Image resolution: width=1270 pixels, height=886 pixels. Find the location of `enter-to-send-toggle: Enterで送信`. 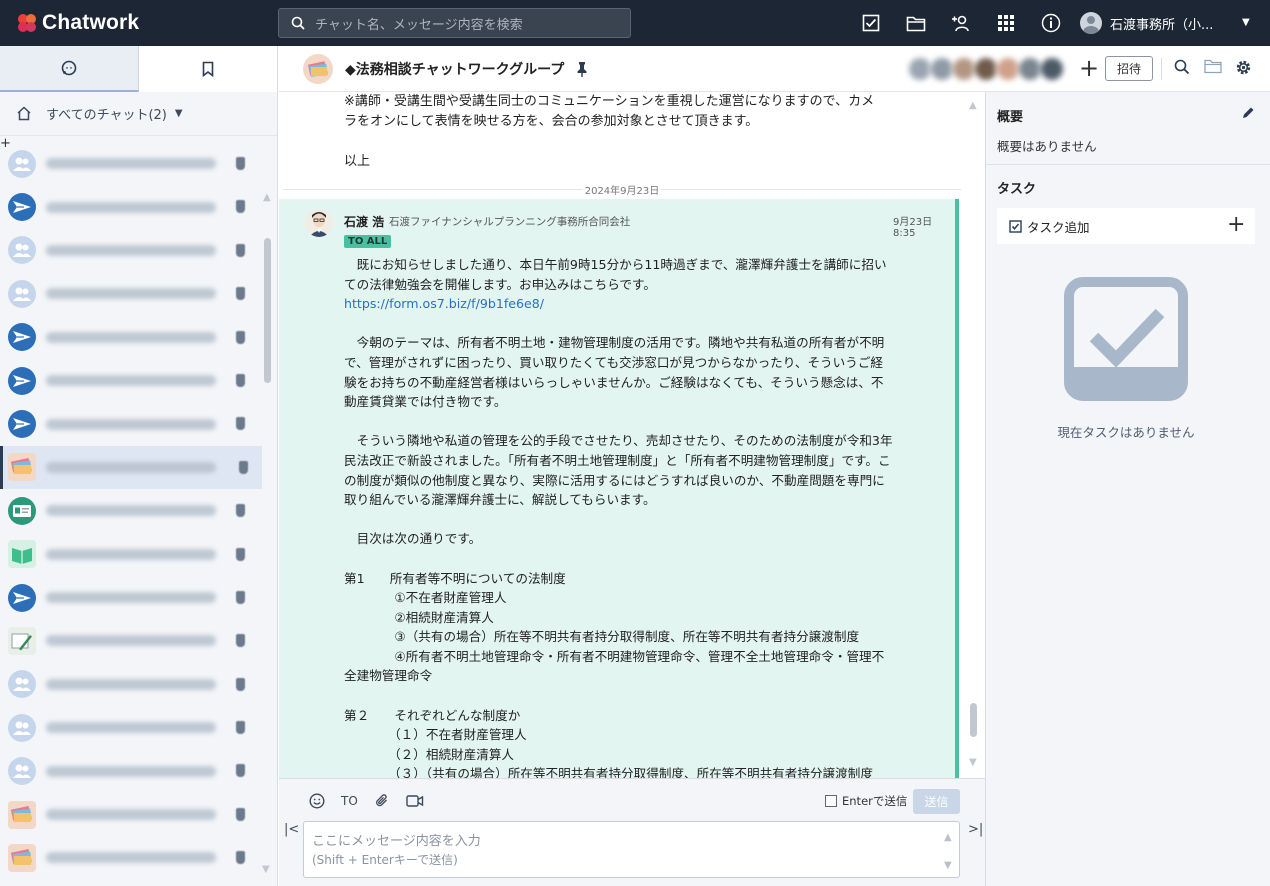

enter-to-send-toggle: Enterで送信 is located at coordinates (866, 801).